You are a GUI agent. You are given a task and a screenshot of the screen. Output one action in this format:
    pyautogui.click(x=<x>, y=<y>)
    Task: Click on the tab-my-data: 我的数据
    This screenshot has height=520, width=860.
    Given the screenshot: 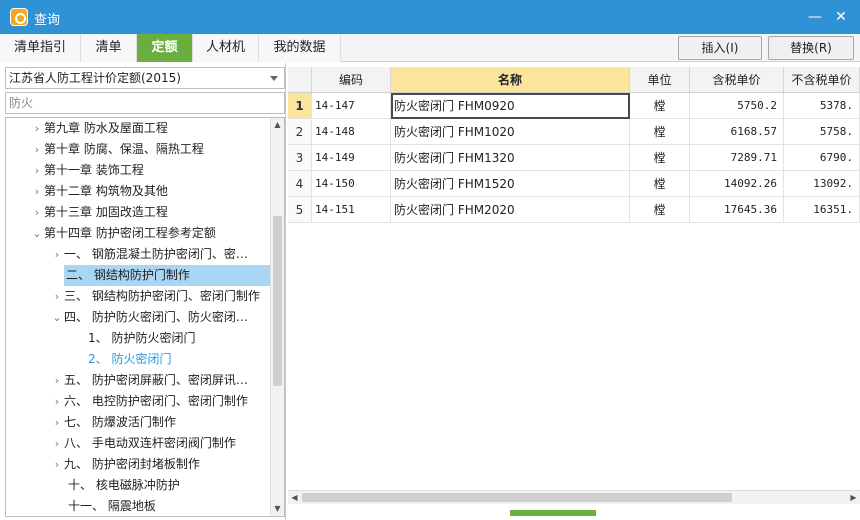 What is the action you would take?
    pyautogui.click(x=300, y=48)
    